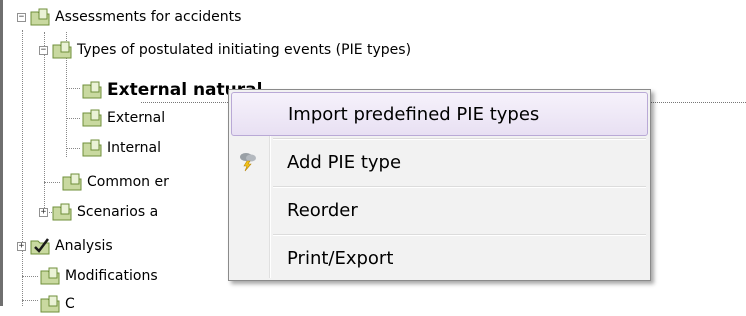  Describe the element at coordinates (148, 17) in the screenshot. I see `tree-item-label: Assessments for accidents` at that location.